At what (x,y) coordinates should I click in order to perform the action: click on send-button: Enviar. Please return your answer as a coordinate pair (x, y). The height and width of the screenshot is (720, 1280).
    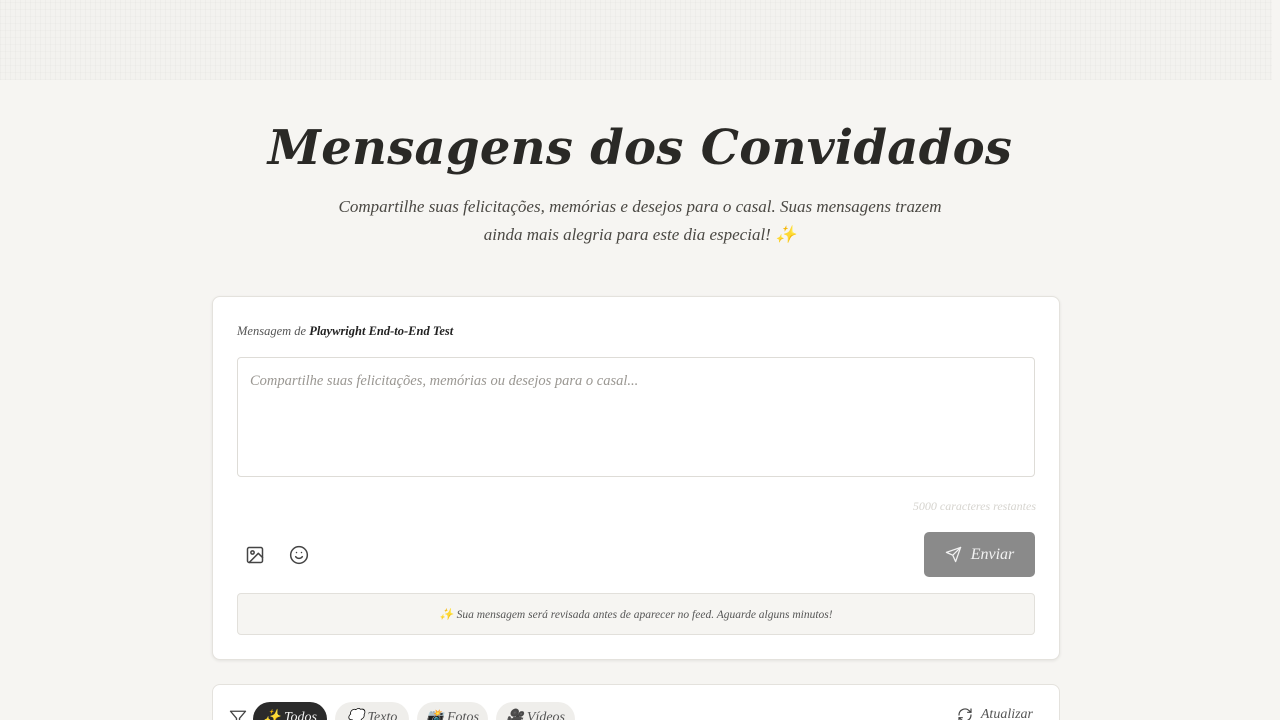
    Looking at the image, I should click on (979, 554).